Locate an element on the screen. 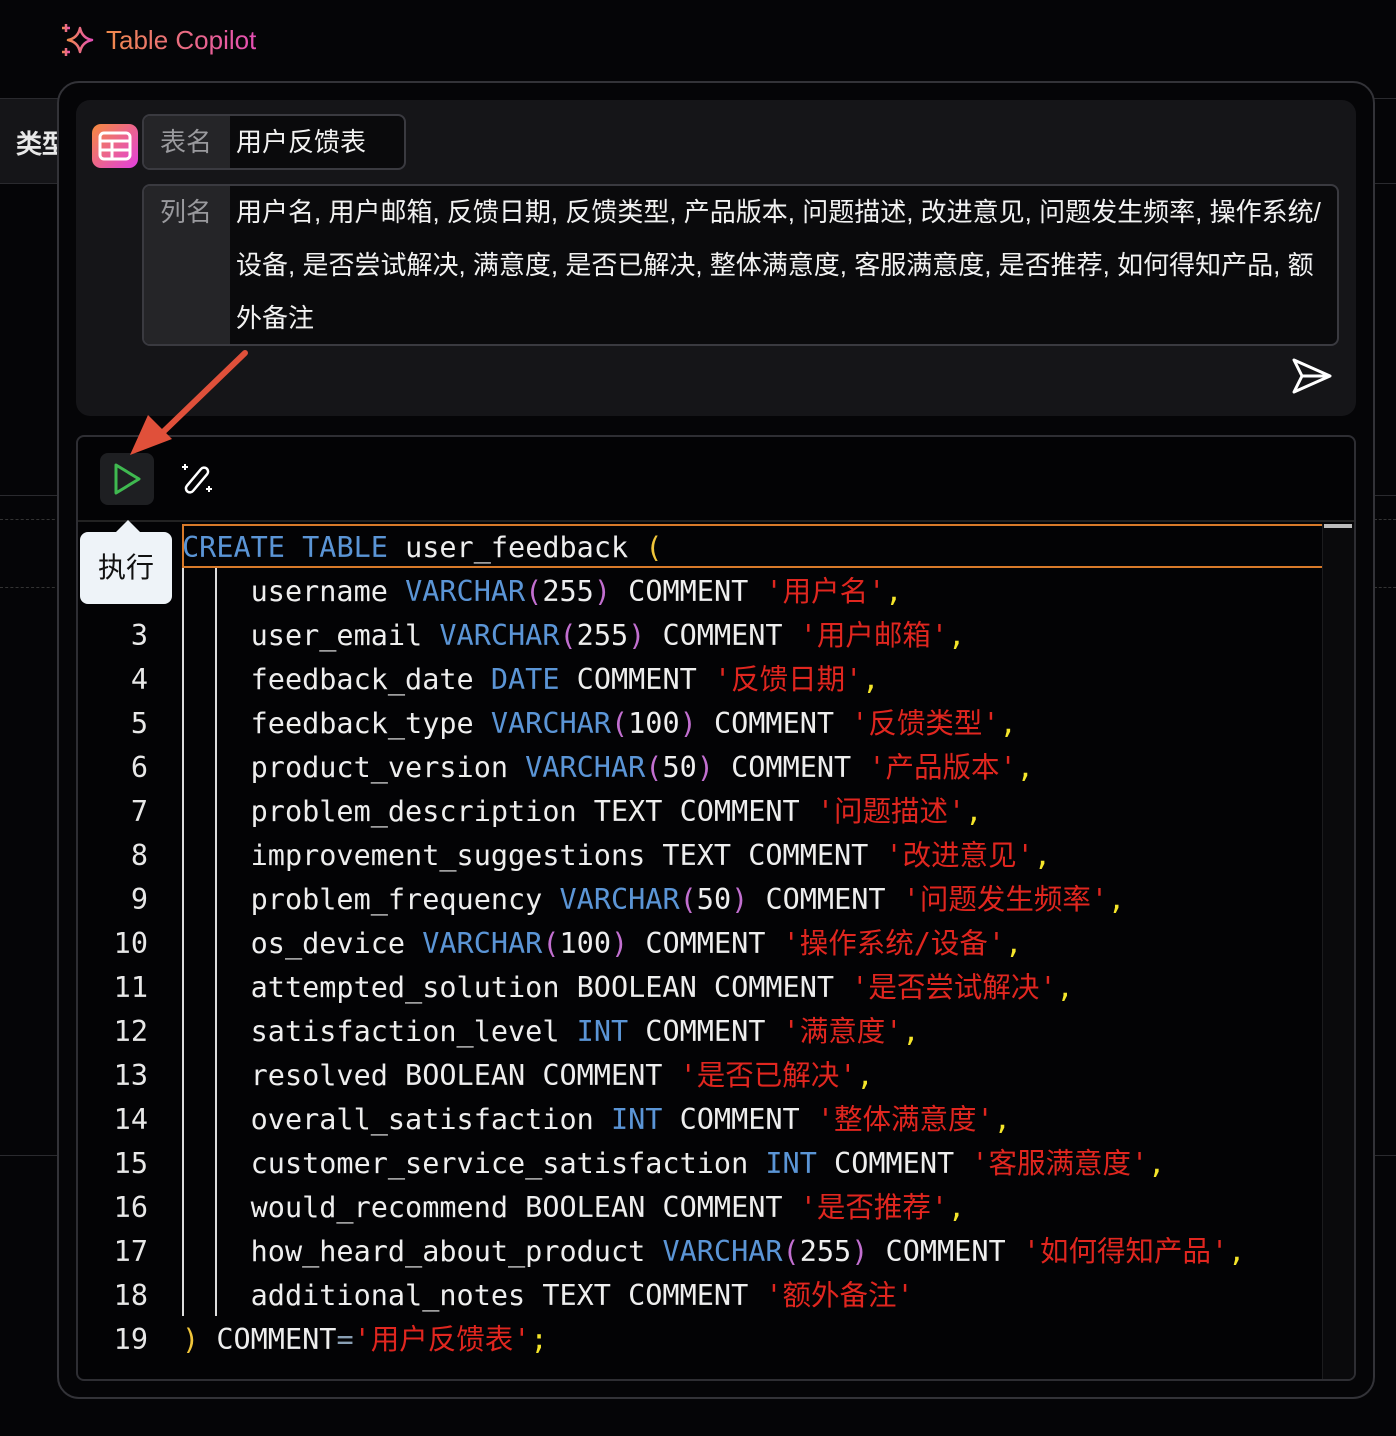 The height and width of the screenshot is (1436, 1396). code-line: username VARCHAR(255) COMMENT '用户名', is located at coordinates (542, 592).